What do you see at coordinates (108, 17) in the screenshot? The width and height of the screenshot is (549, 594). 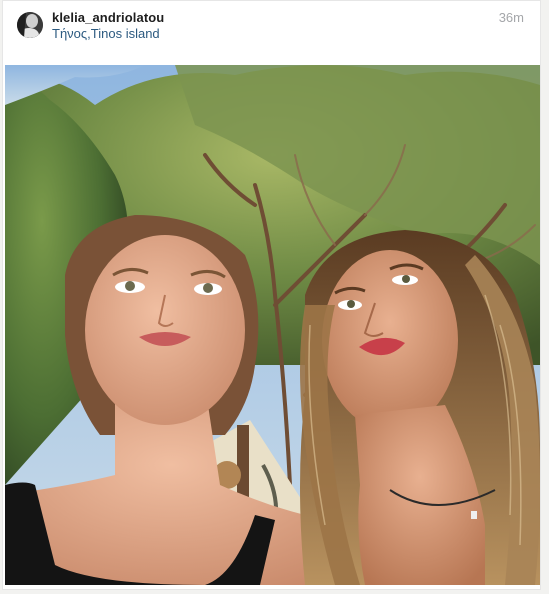 I see `username-link: klelia_andriolatou` at bounding box center [108, 17].